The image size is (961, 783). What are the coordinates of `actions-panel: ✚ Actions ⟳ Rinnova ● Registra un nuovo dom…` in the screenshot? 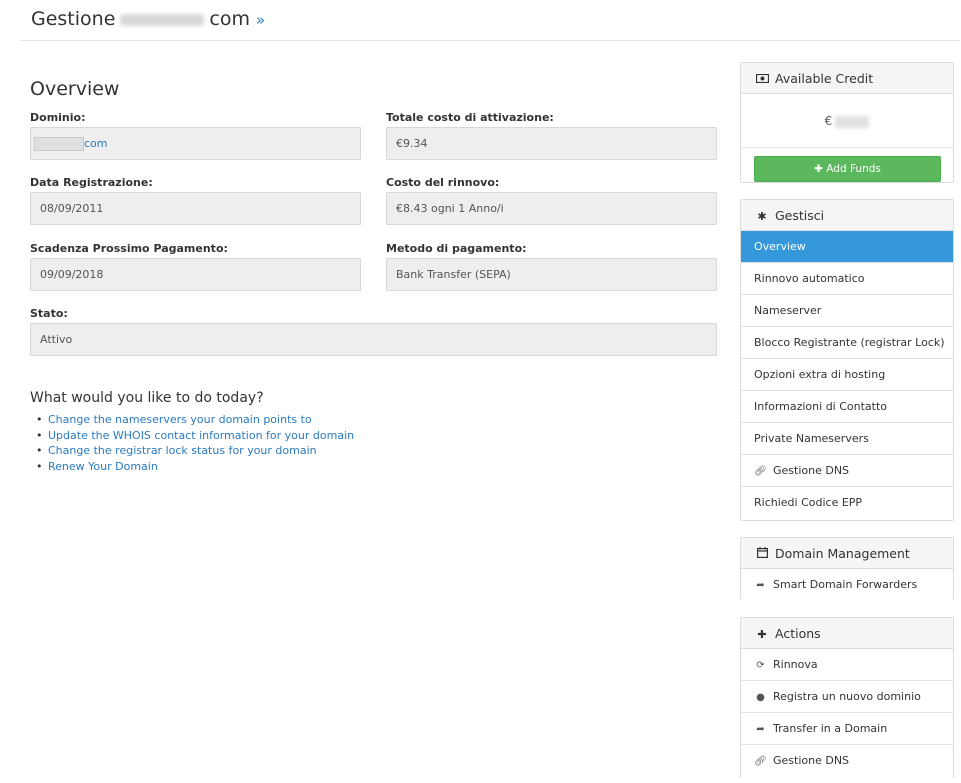 It's located at (847, 697).